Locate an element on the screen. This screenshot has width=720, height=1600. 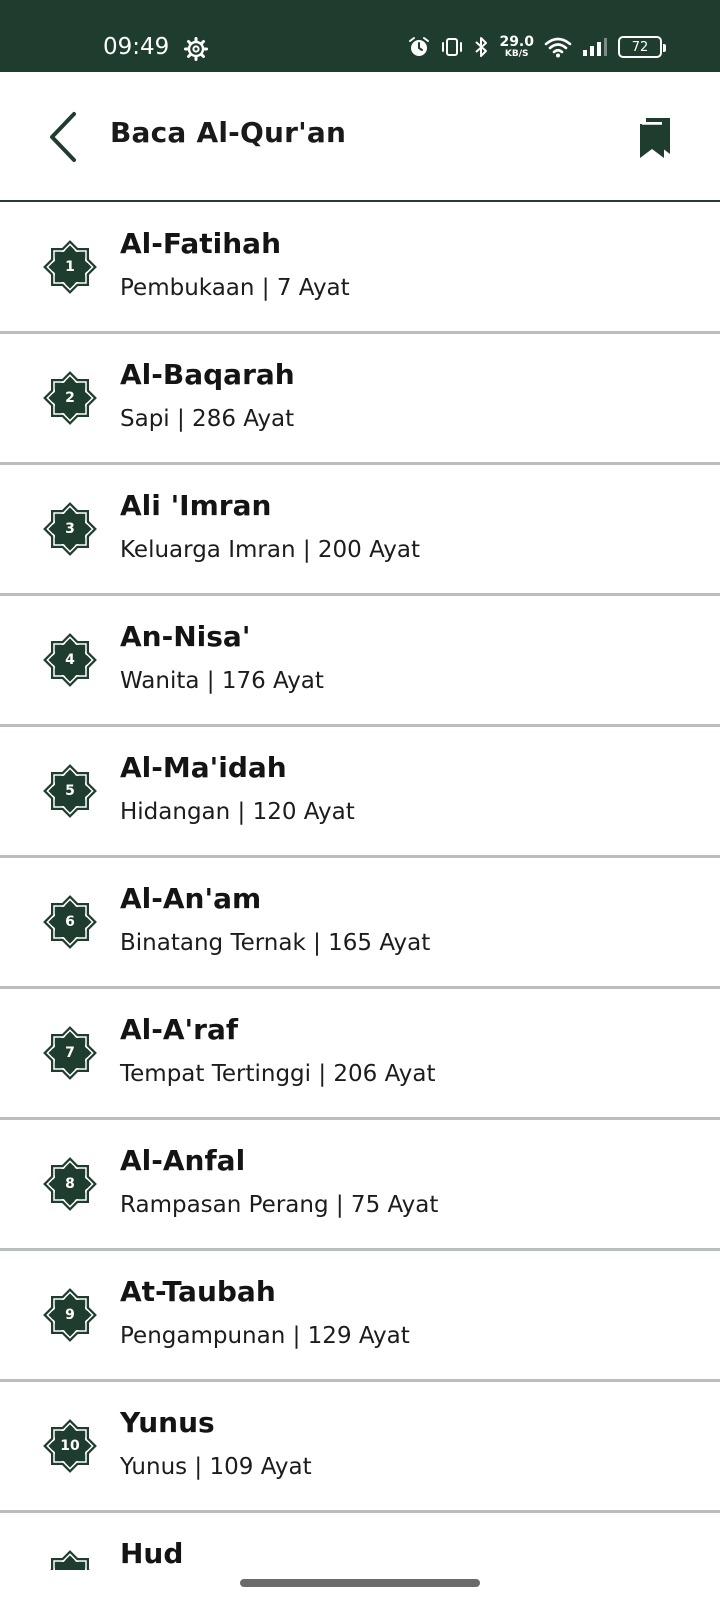
surah-number-badge: 7 is located at coordinates (70, 1053).